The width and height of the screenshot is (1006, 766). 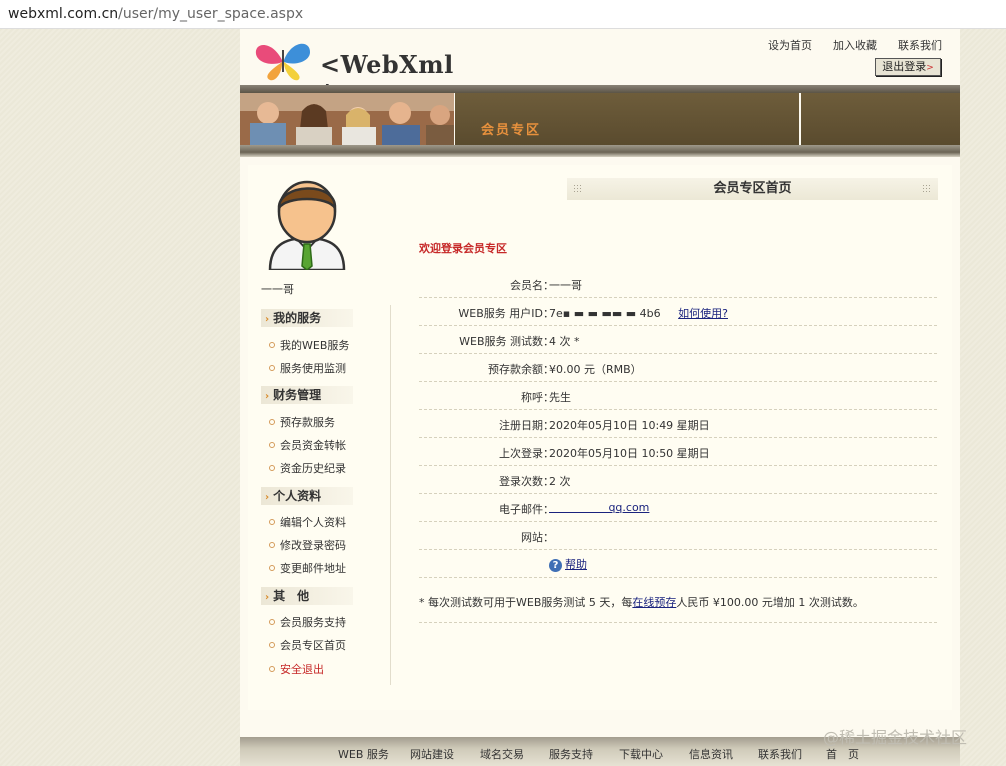 What do you see at coordinates (297, 318) in the screenshot?
I see `section-title: 我的服务` at bounding box center [297, 318].